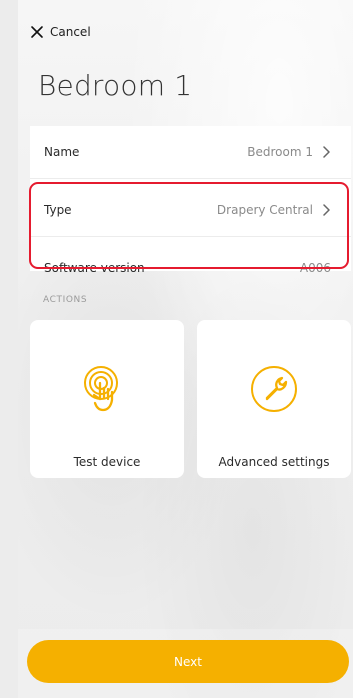  What do you see at coordinates (190, 267) in the screenshot?
I see `software-version-row: Software version A006` at bounding box center [190, 267].